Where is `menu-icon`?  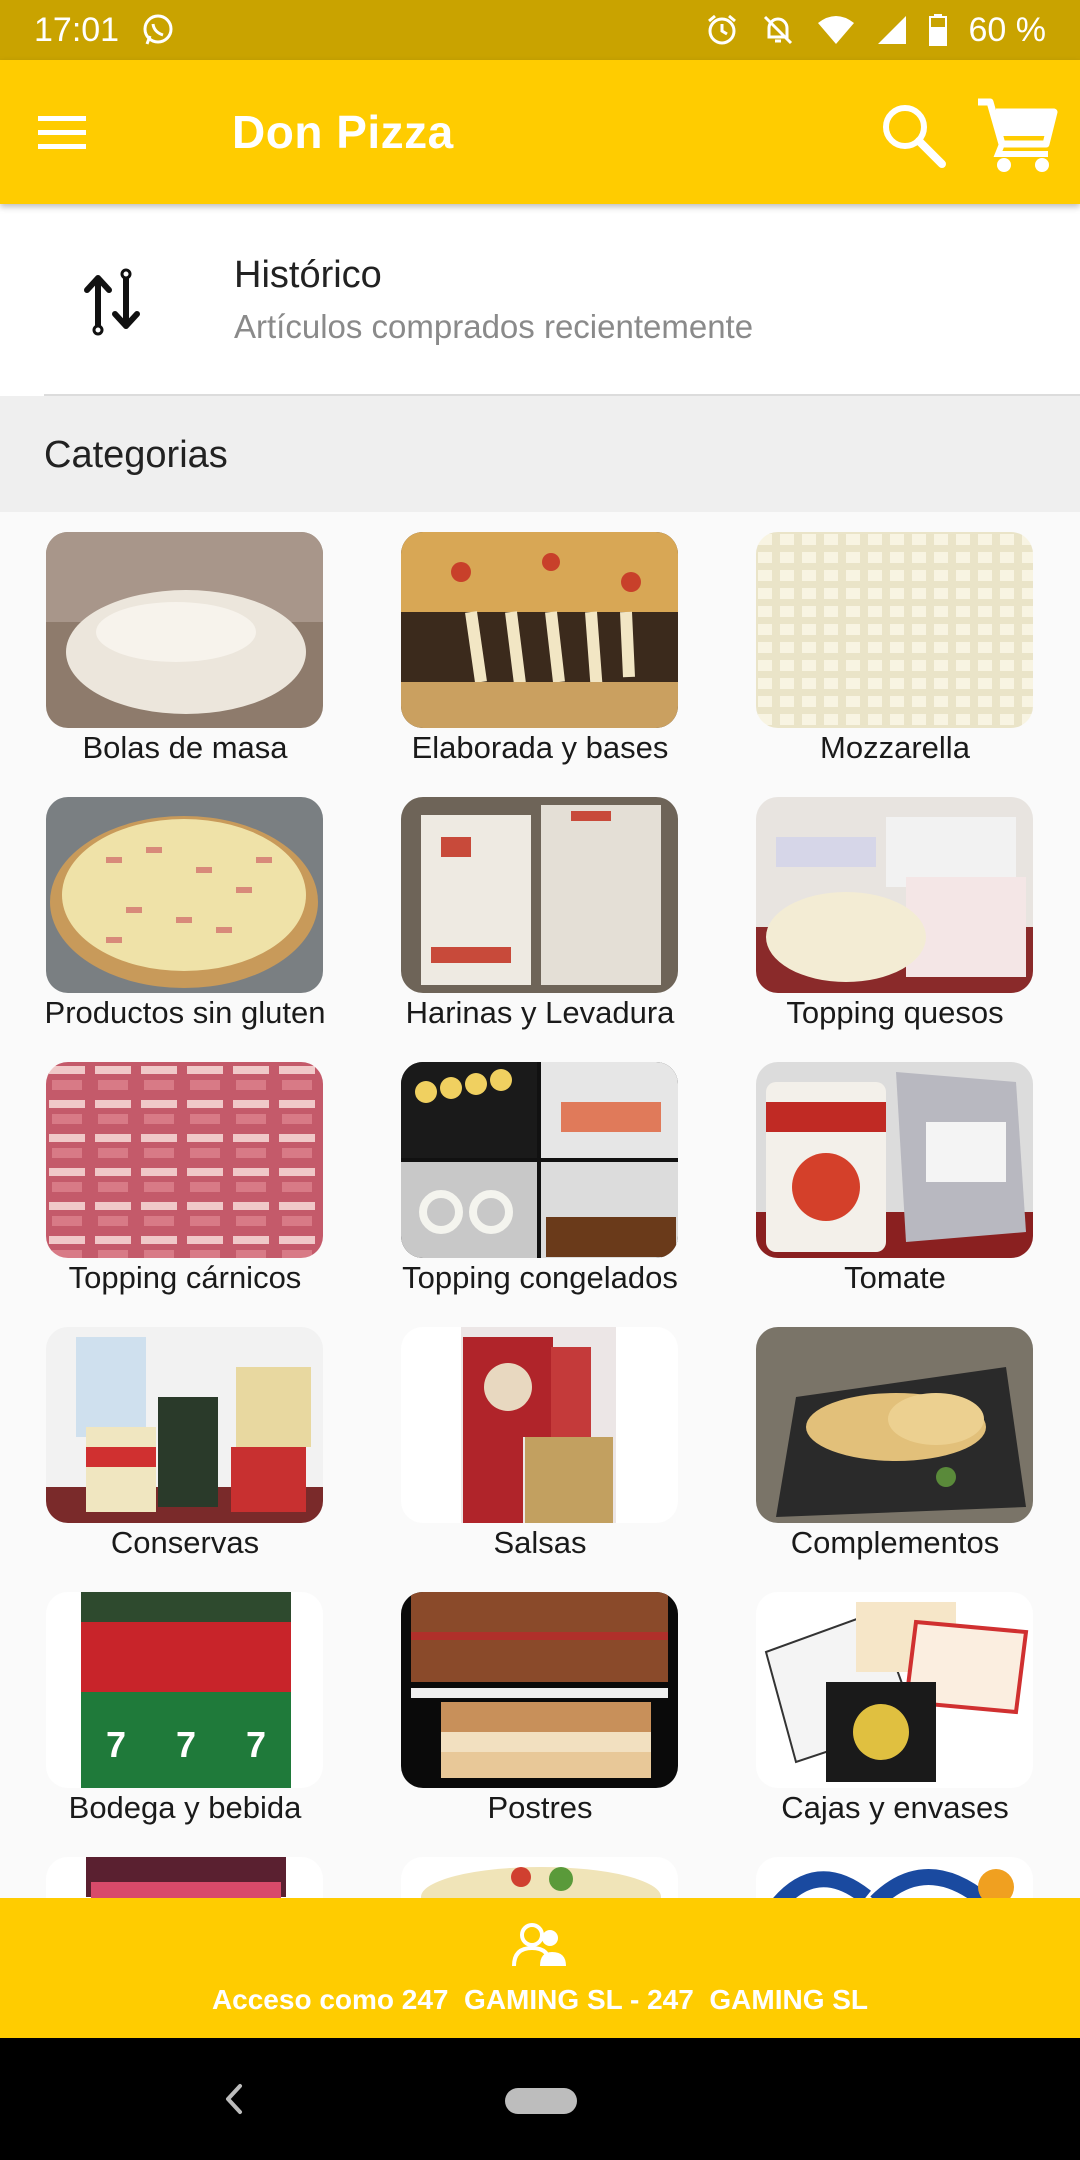
menu-icon is located at coordinates (62, 132).